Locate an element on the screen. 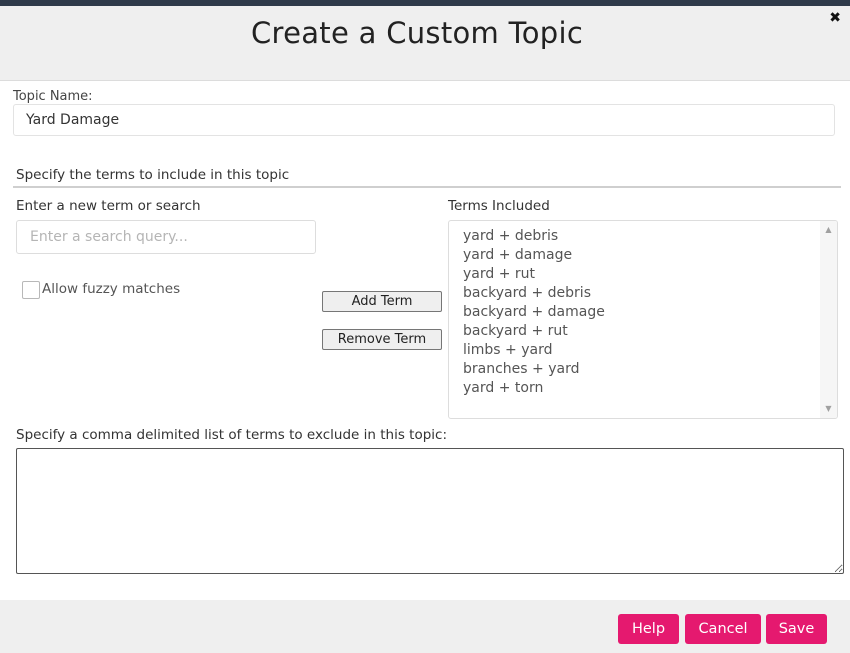 Image resolution: width=850 pixels, height=653 pixels. dialog-header: Create a Custom Topic ✖ is located at coordinates (425, 43).